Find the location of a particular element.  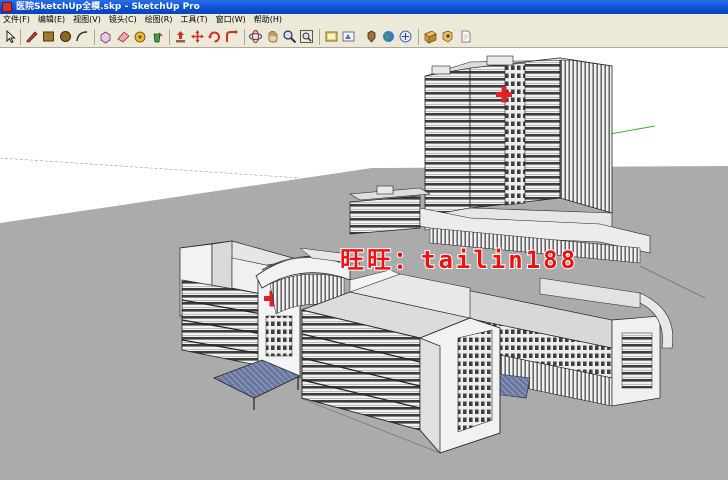

arc-tool-button is located at coordinates (82, 36).